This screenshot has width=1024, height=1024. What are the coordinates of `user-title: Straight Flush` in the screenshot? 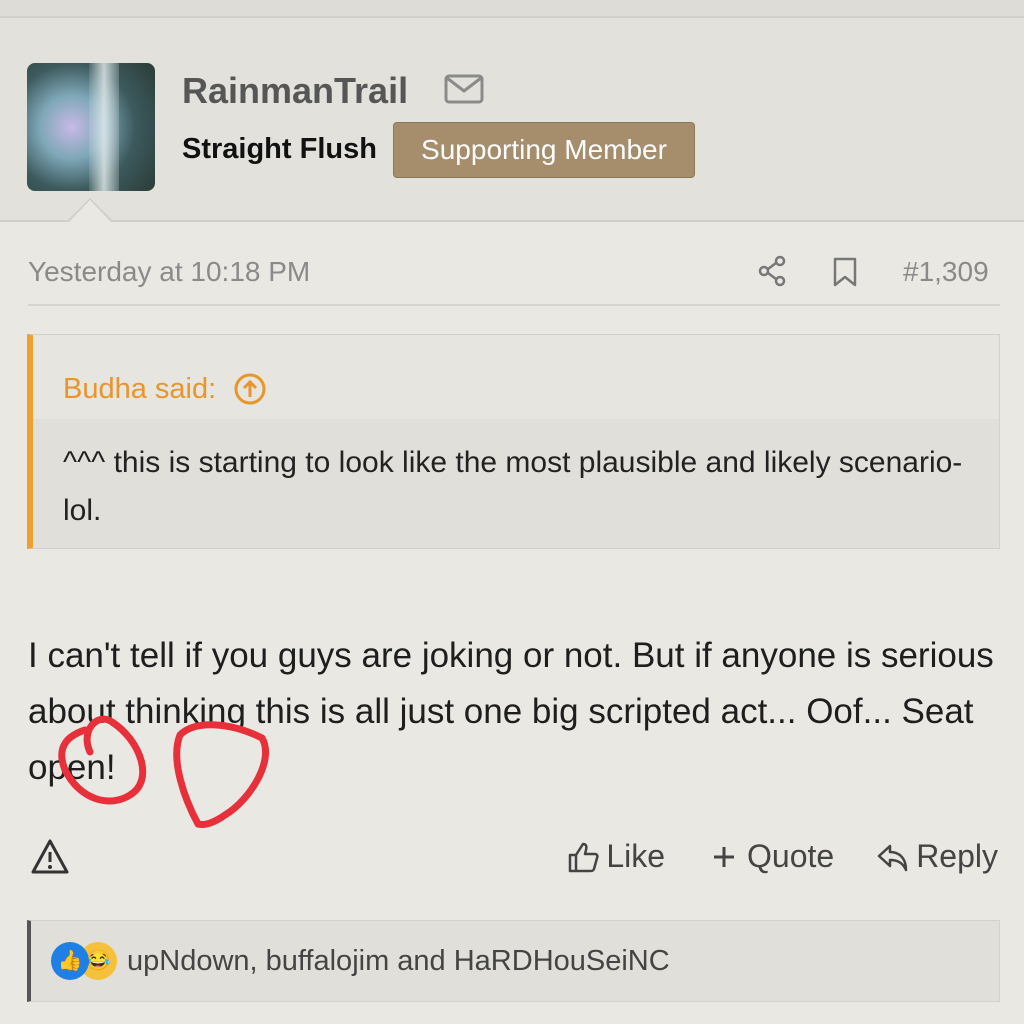 It's located at (279, 149).